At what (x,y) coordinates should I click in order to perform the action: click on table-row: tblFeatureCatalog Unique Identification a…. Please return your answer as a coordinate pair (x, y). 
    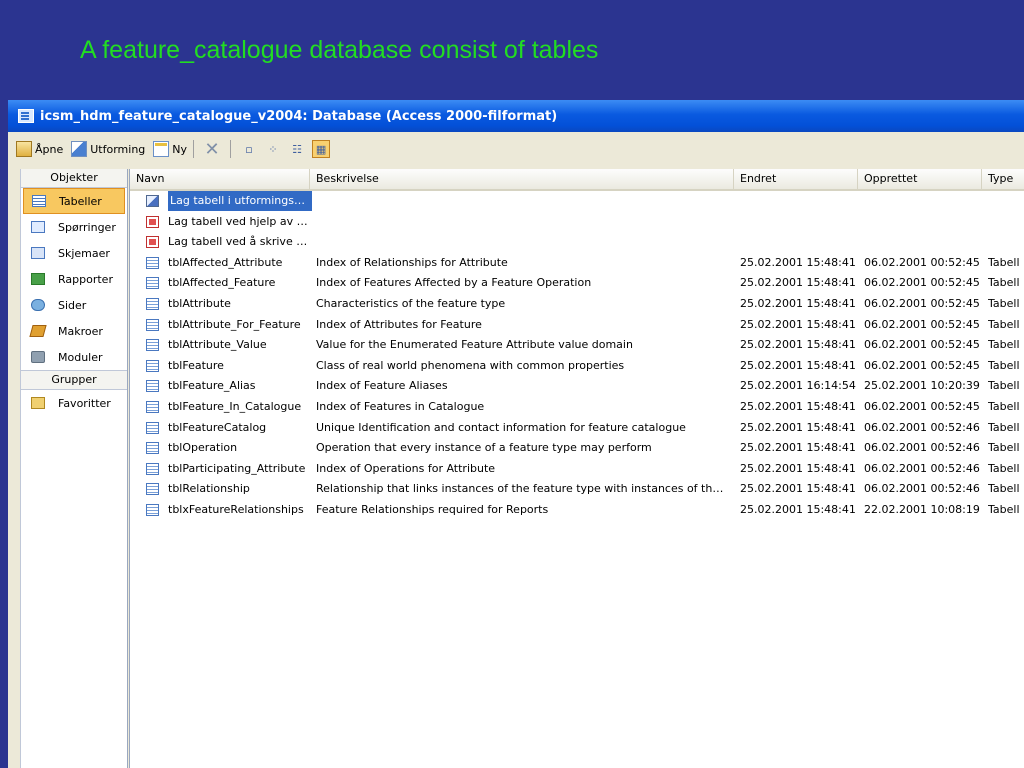
    Looking at the image, I should click on (577, 428).